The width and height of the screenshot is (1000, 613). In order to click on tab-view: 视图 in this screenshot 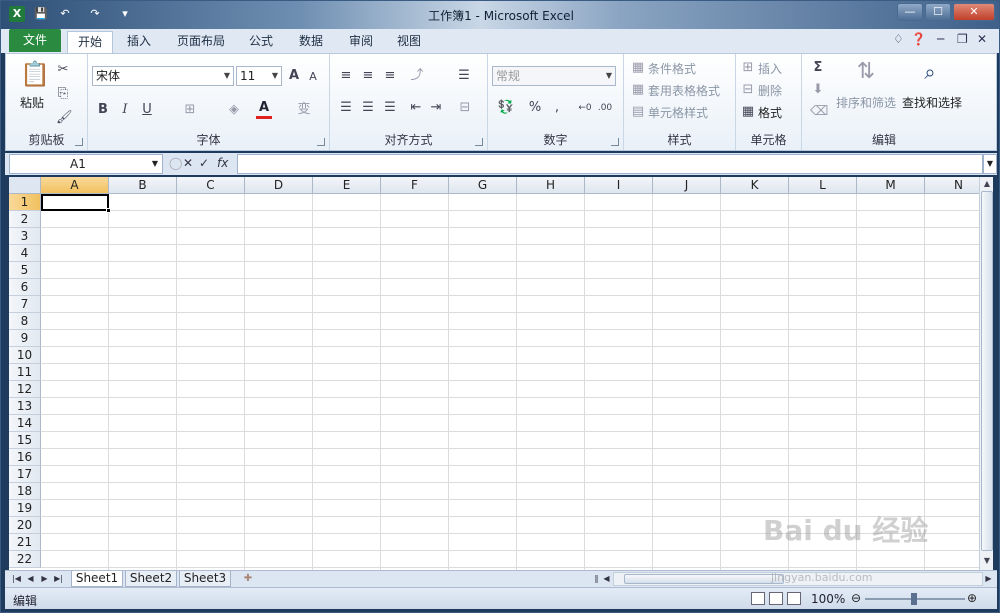, I will do `click(409, 42)`.